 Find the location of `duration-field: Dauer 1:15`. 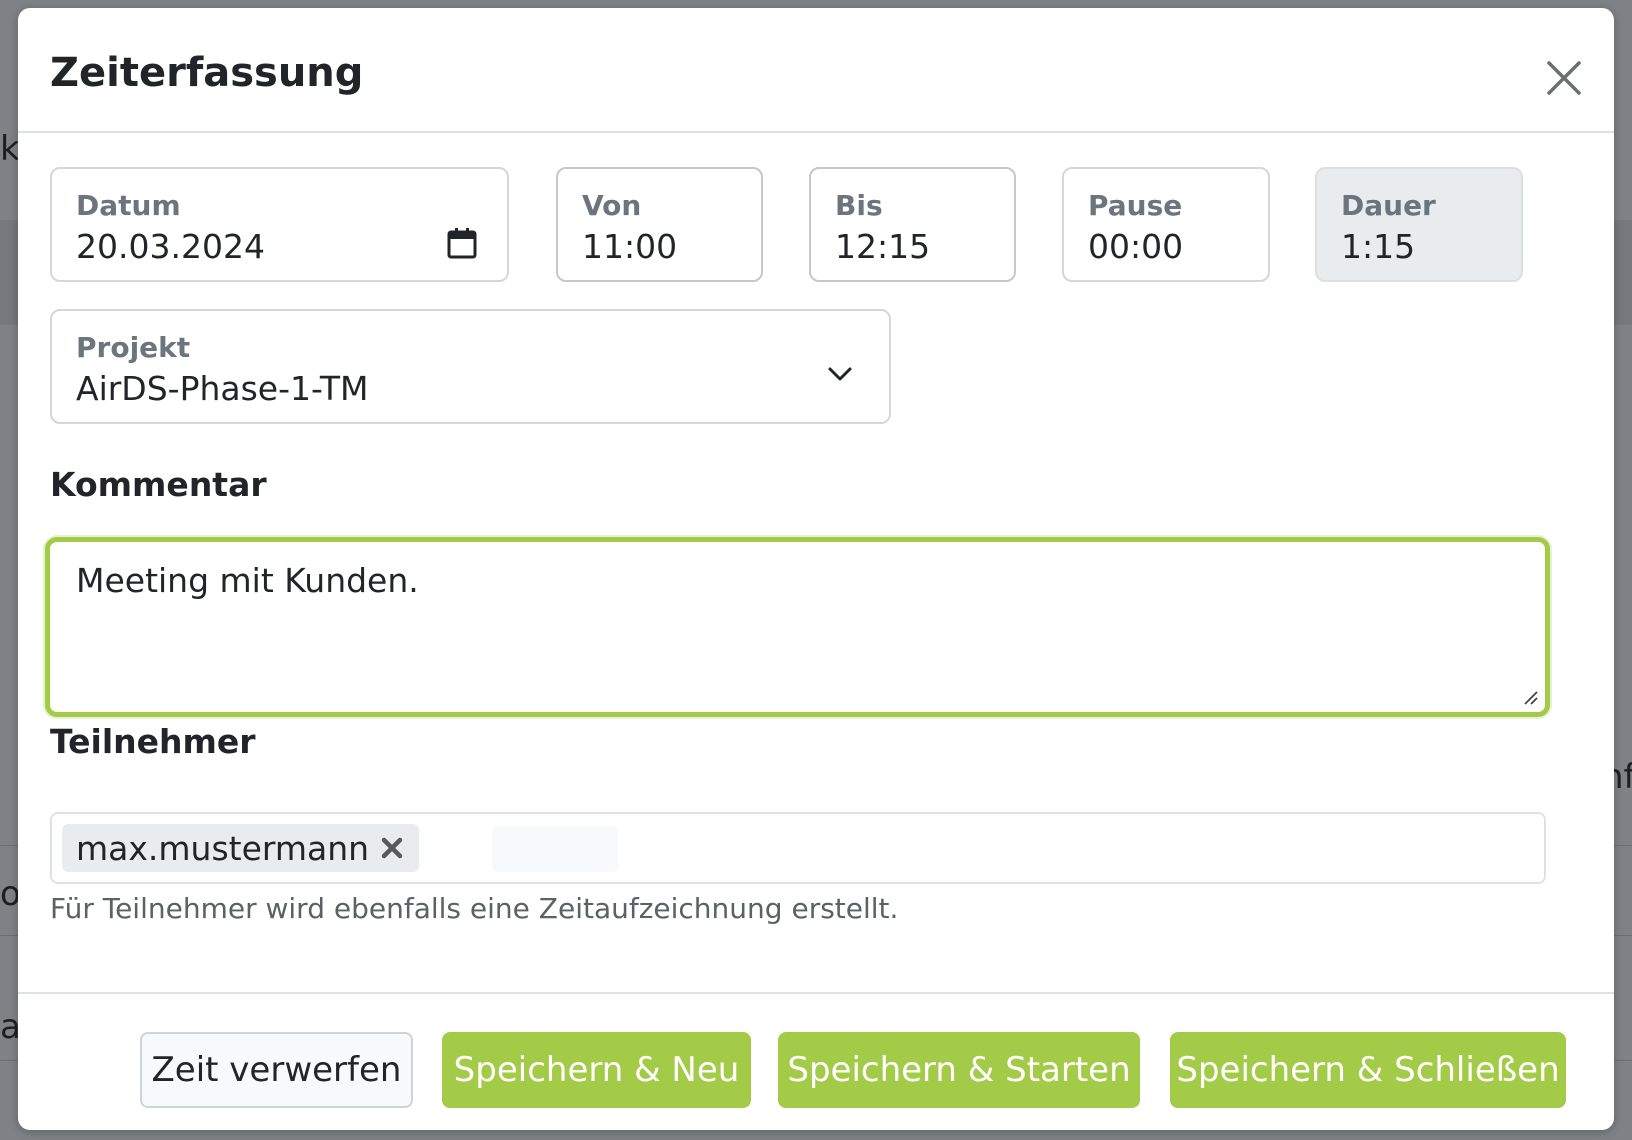

duration-field: Dauer 1:15 is located at coordinates (1419, 224).